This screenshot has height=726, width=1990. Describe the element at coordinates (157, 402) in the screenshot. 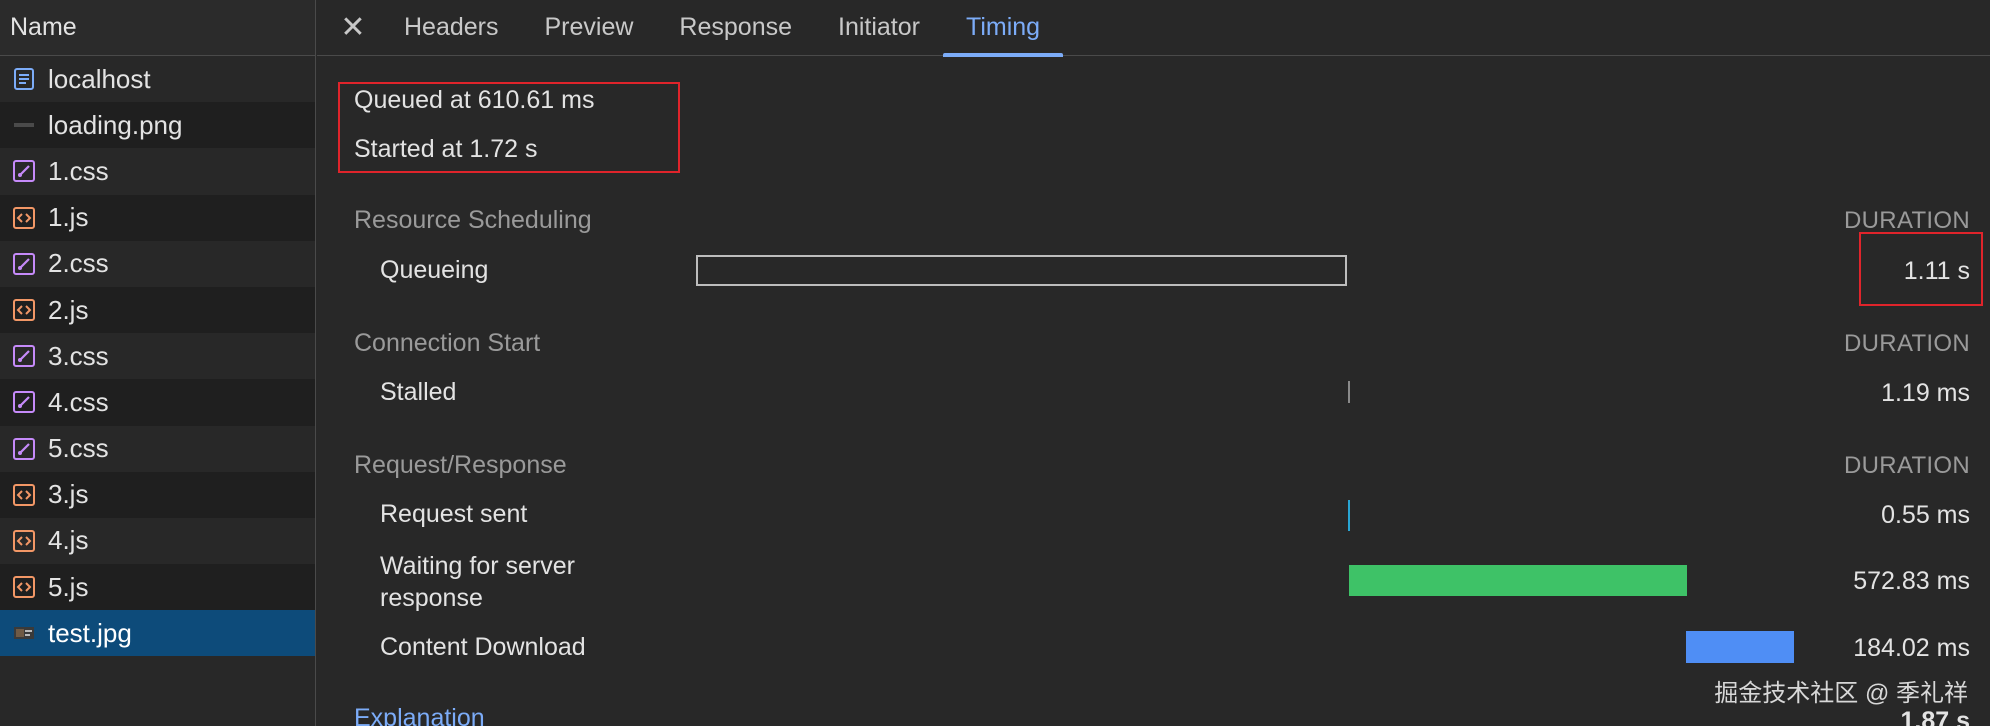

I see `file-row: 4.css` at that location.